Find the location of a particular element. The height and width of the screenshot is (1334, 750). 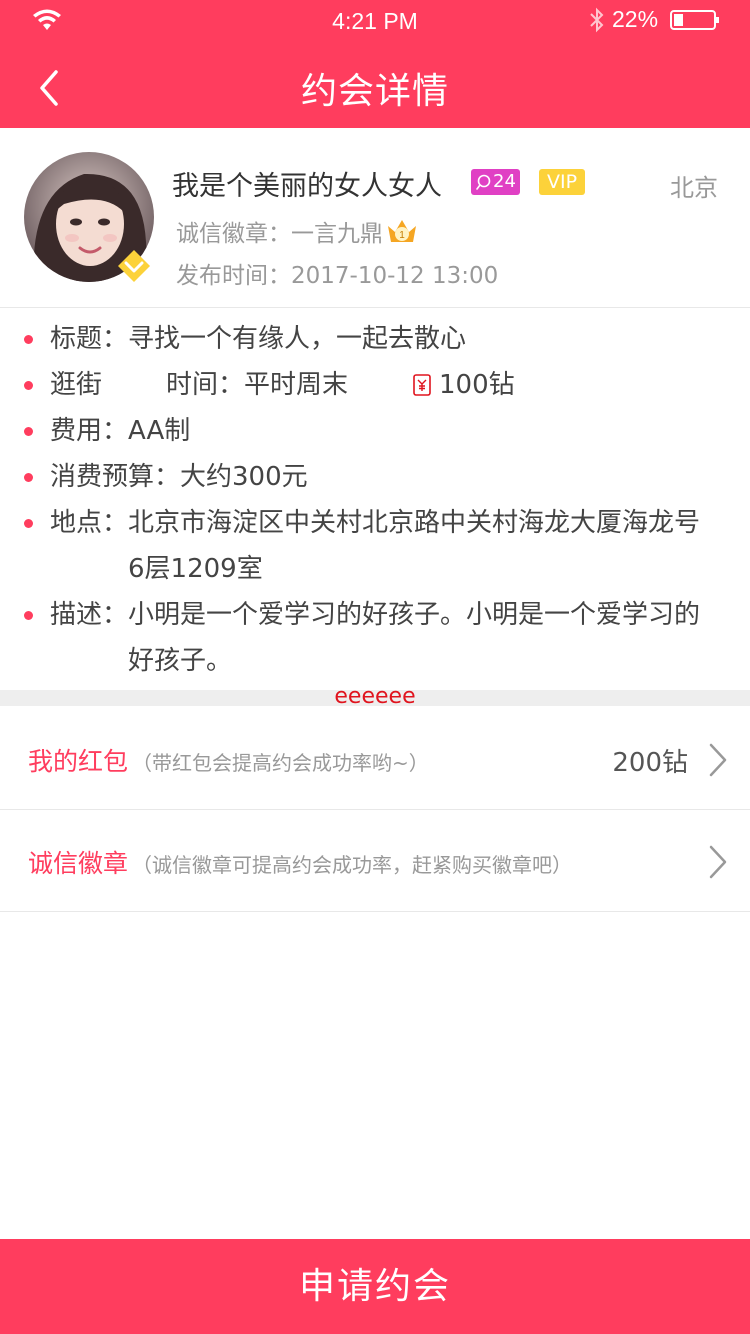

red-packet-cell: 我的红包 （带红包会提高约会成功率哟~） 200钻 is located at coordinates (375, 759).